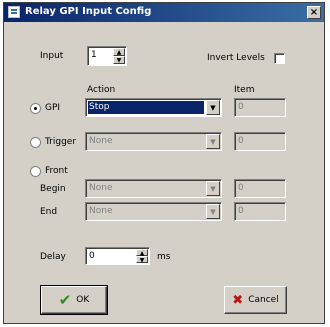 Image resolution: width=330 pixels, height=327 pixels. Describe the element at coordinates (83, 300) in the screenshot. I see `ok-label: OK` at that location.